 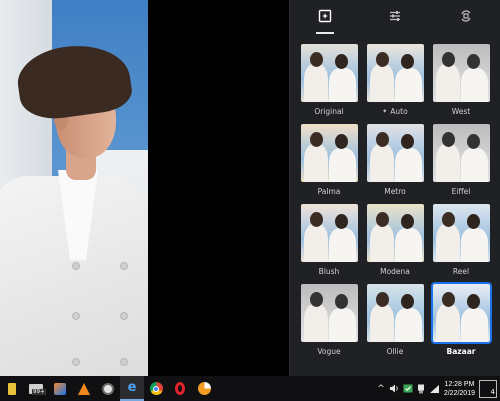 I want to click on filter-tile-original: Original, so click(x=329, y=80).